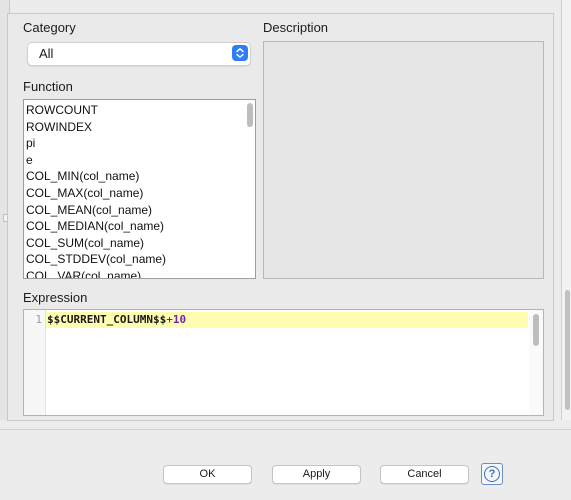  Describe the element at coordinates (536, 362) in the screenshot. I see `expression-scrollbar-track` at that location.